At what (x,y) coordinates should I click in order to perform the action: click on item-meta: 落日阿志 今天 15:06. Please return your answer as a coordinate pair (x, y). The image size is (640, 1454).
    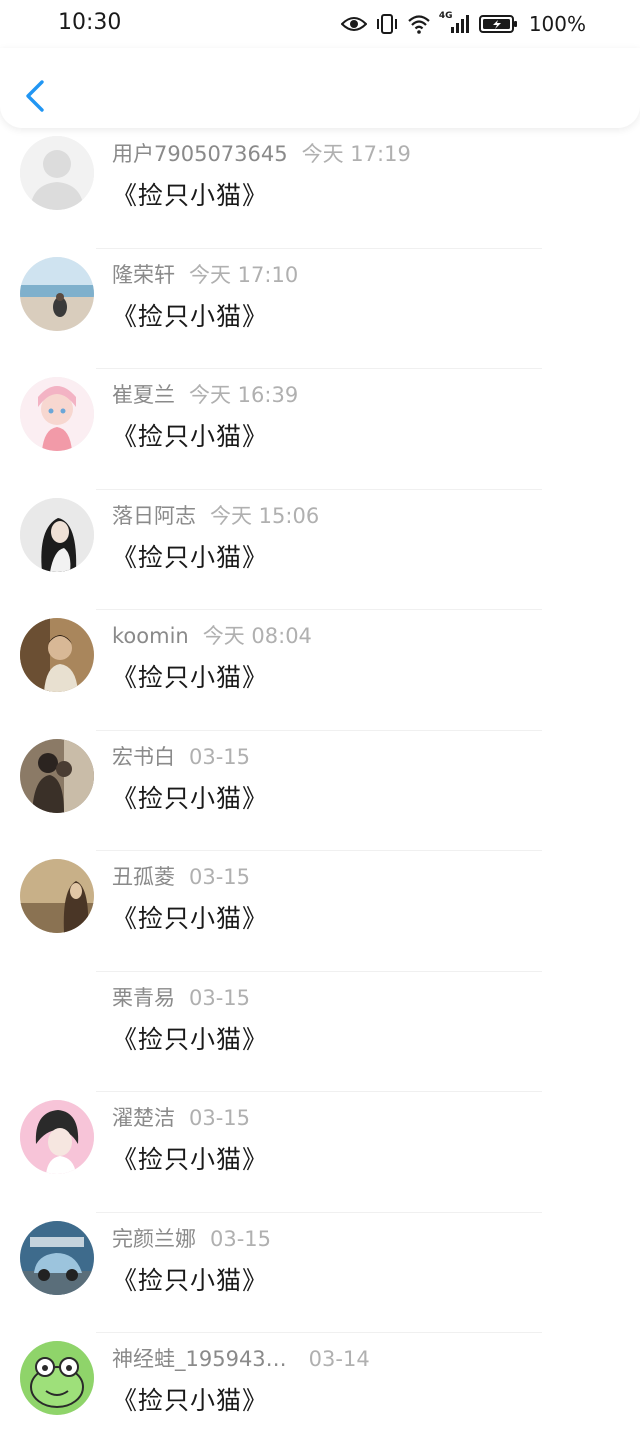
    Looking at the image, I should click on (215, 515).